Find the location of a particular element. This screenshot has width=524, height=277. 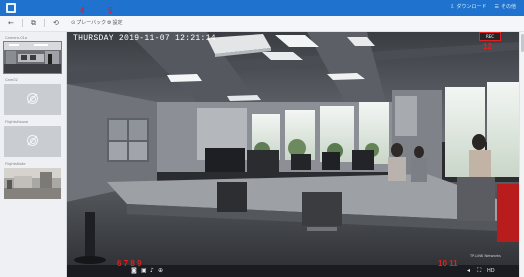

playback-button: ⊙ プレーバック is located at coordinates (88, 23).